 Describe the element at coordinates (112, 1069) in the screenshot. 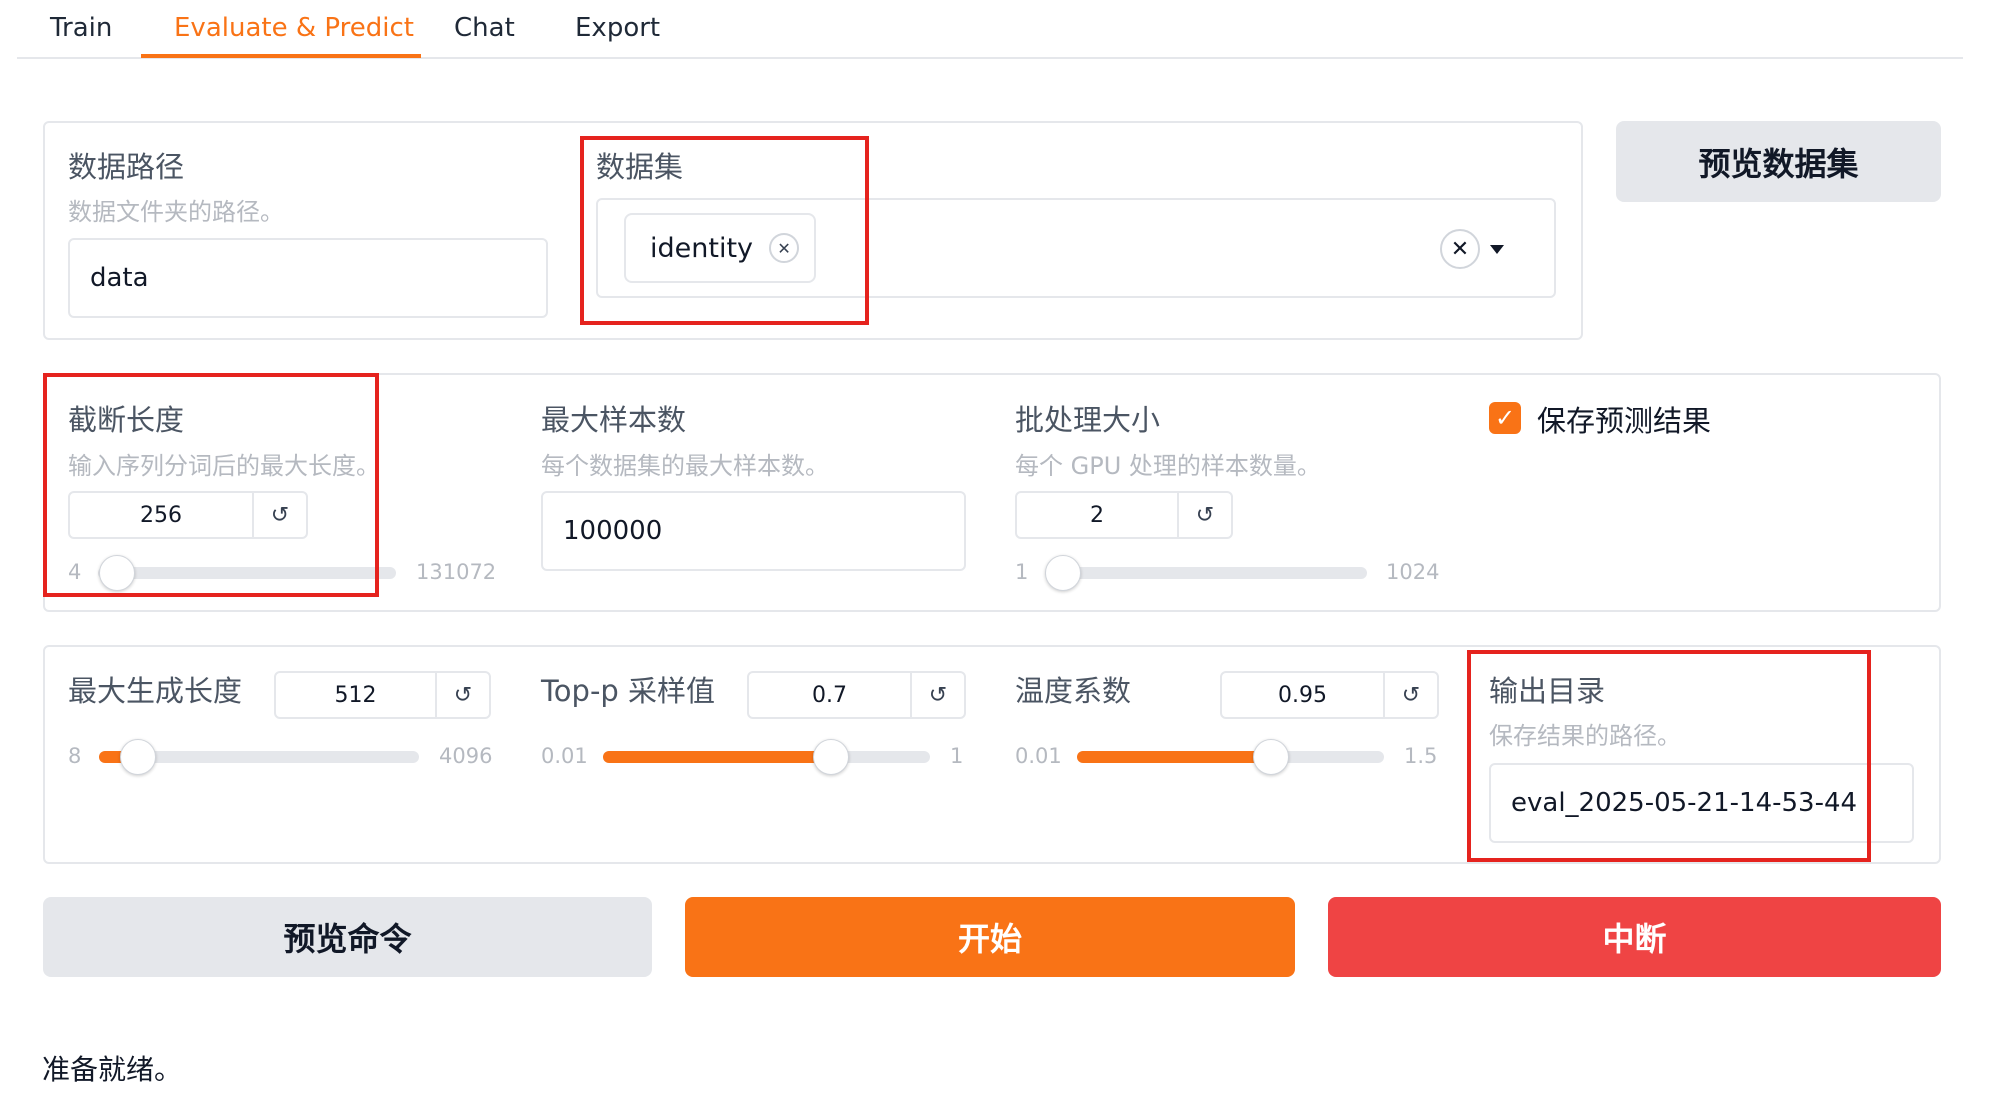

I see `status-text: 准备就绪。` at that location.